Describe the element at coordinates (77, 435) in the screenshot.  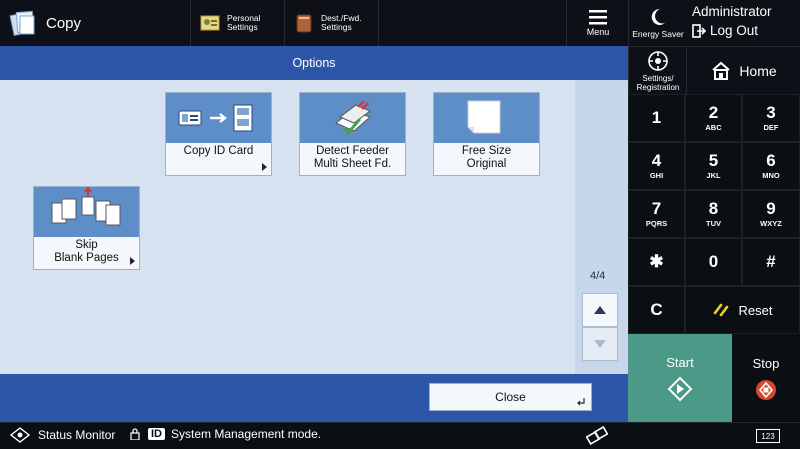
I see `status-monitor-label: Status Monitor` at that location.